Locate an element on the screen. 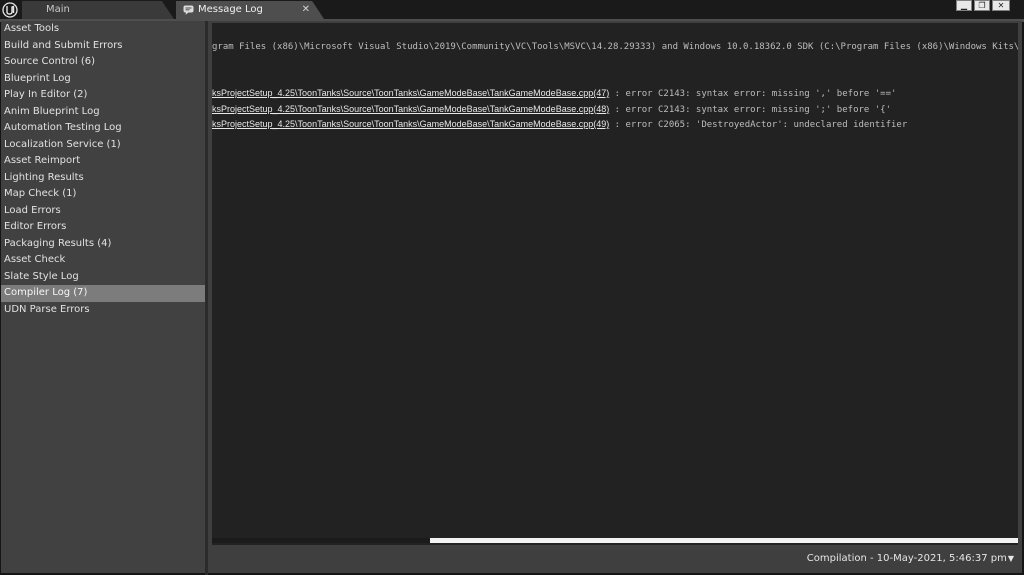 The height and width of the screenshot is (575, 1024). sidebar-item-udn-parse-errors: UDN Parse Errors is located at coordinates (103, 310).